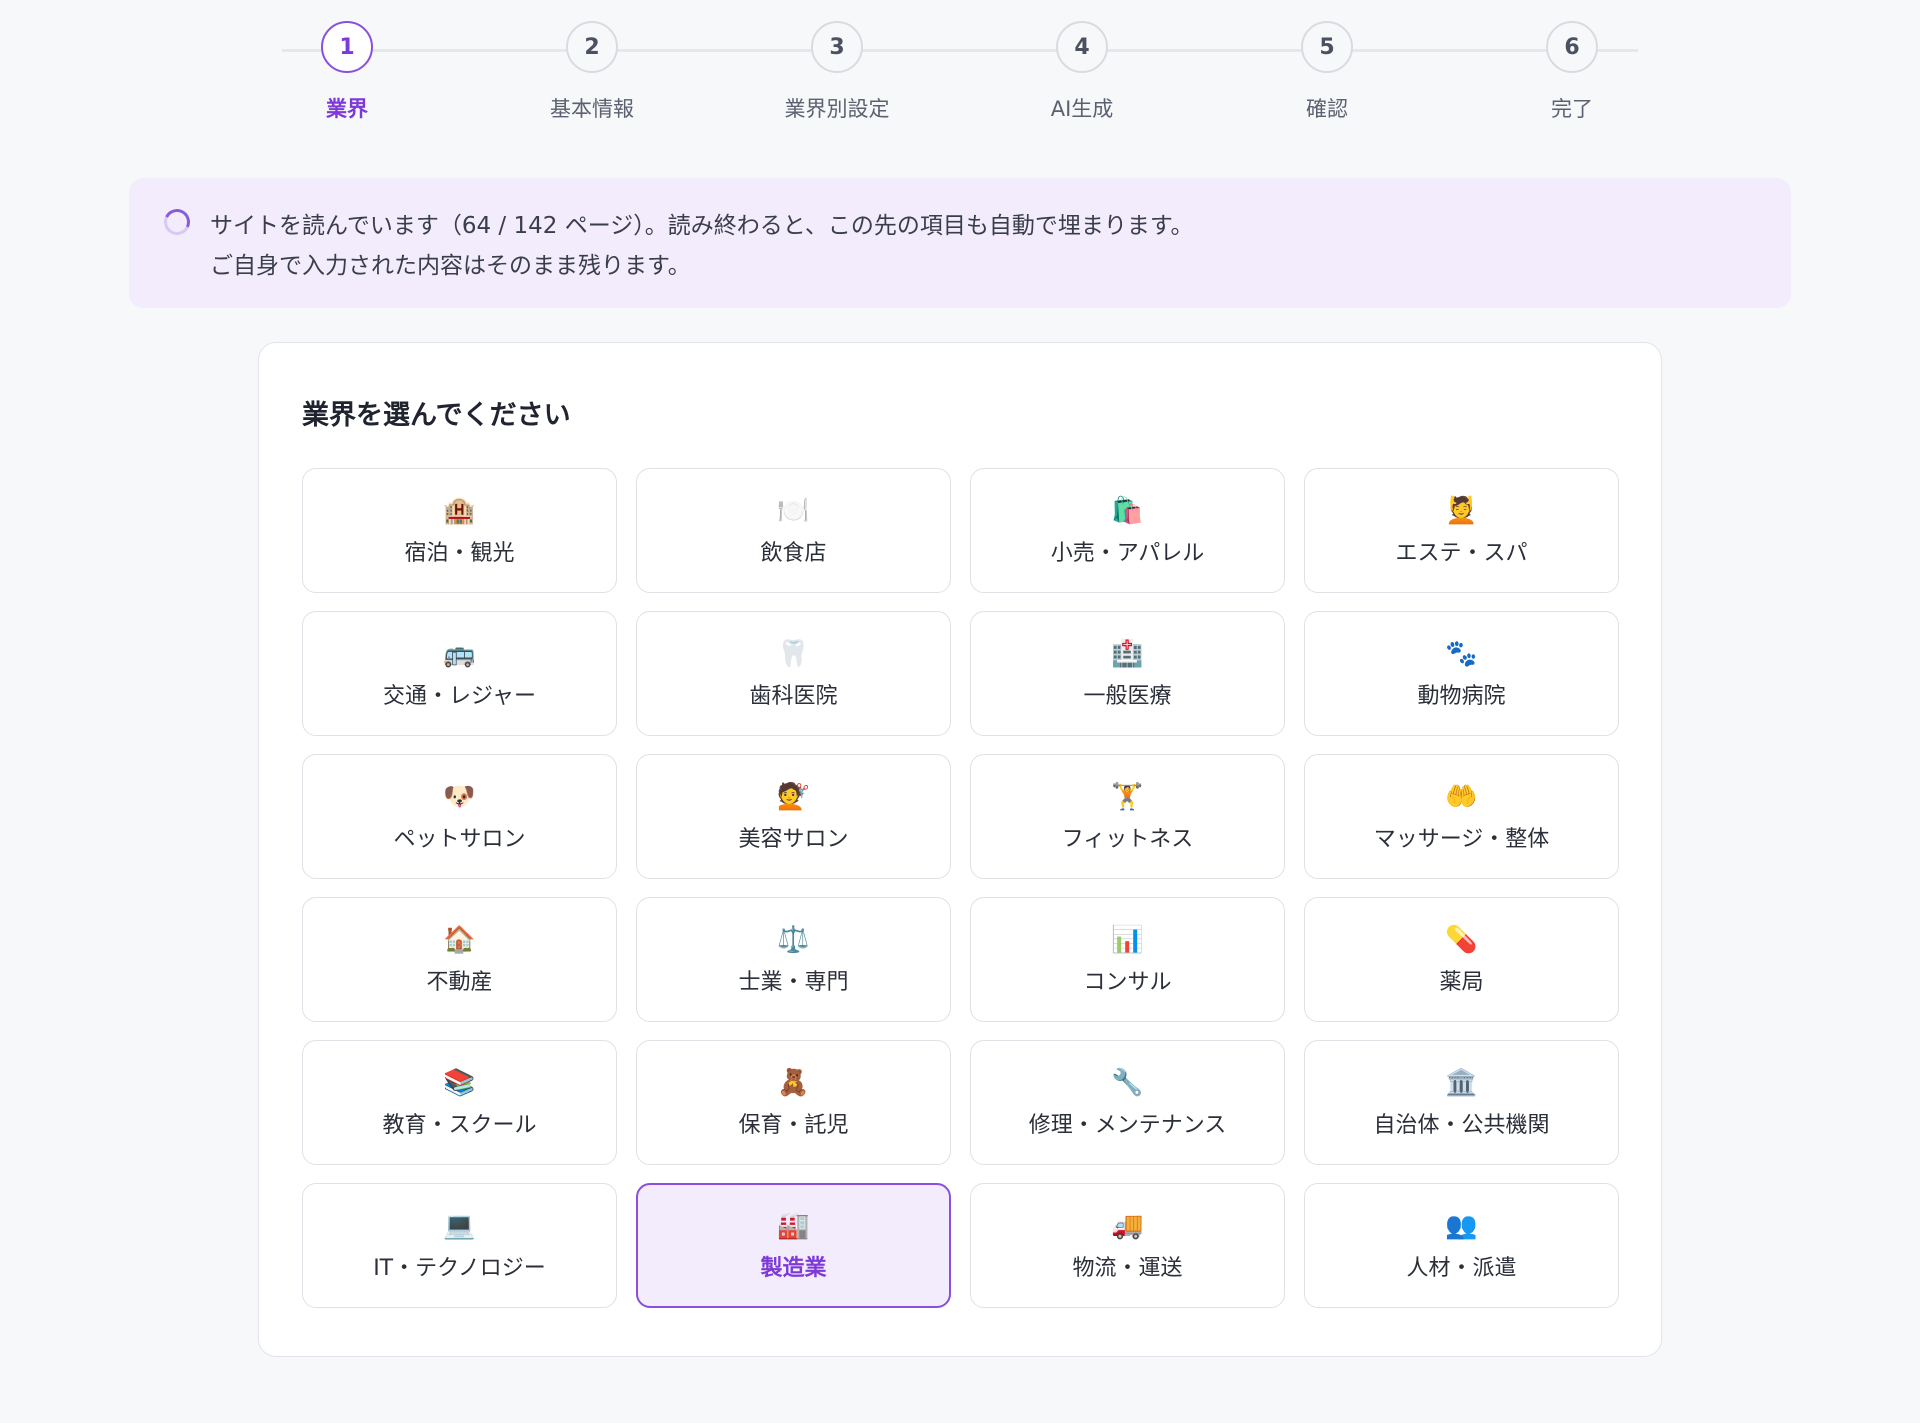 This screenshot has width=1920, height=1423. Describe the element at coordinates (1461, 696) in the screenshot. I see `industry-option-label: 動物病院` at that location.